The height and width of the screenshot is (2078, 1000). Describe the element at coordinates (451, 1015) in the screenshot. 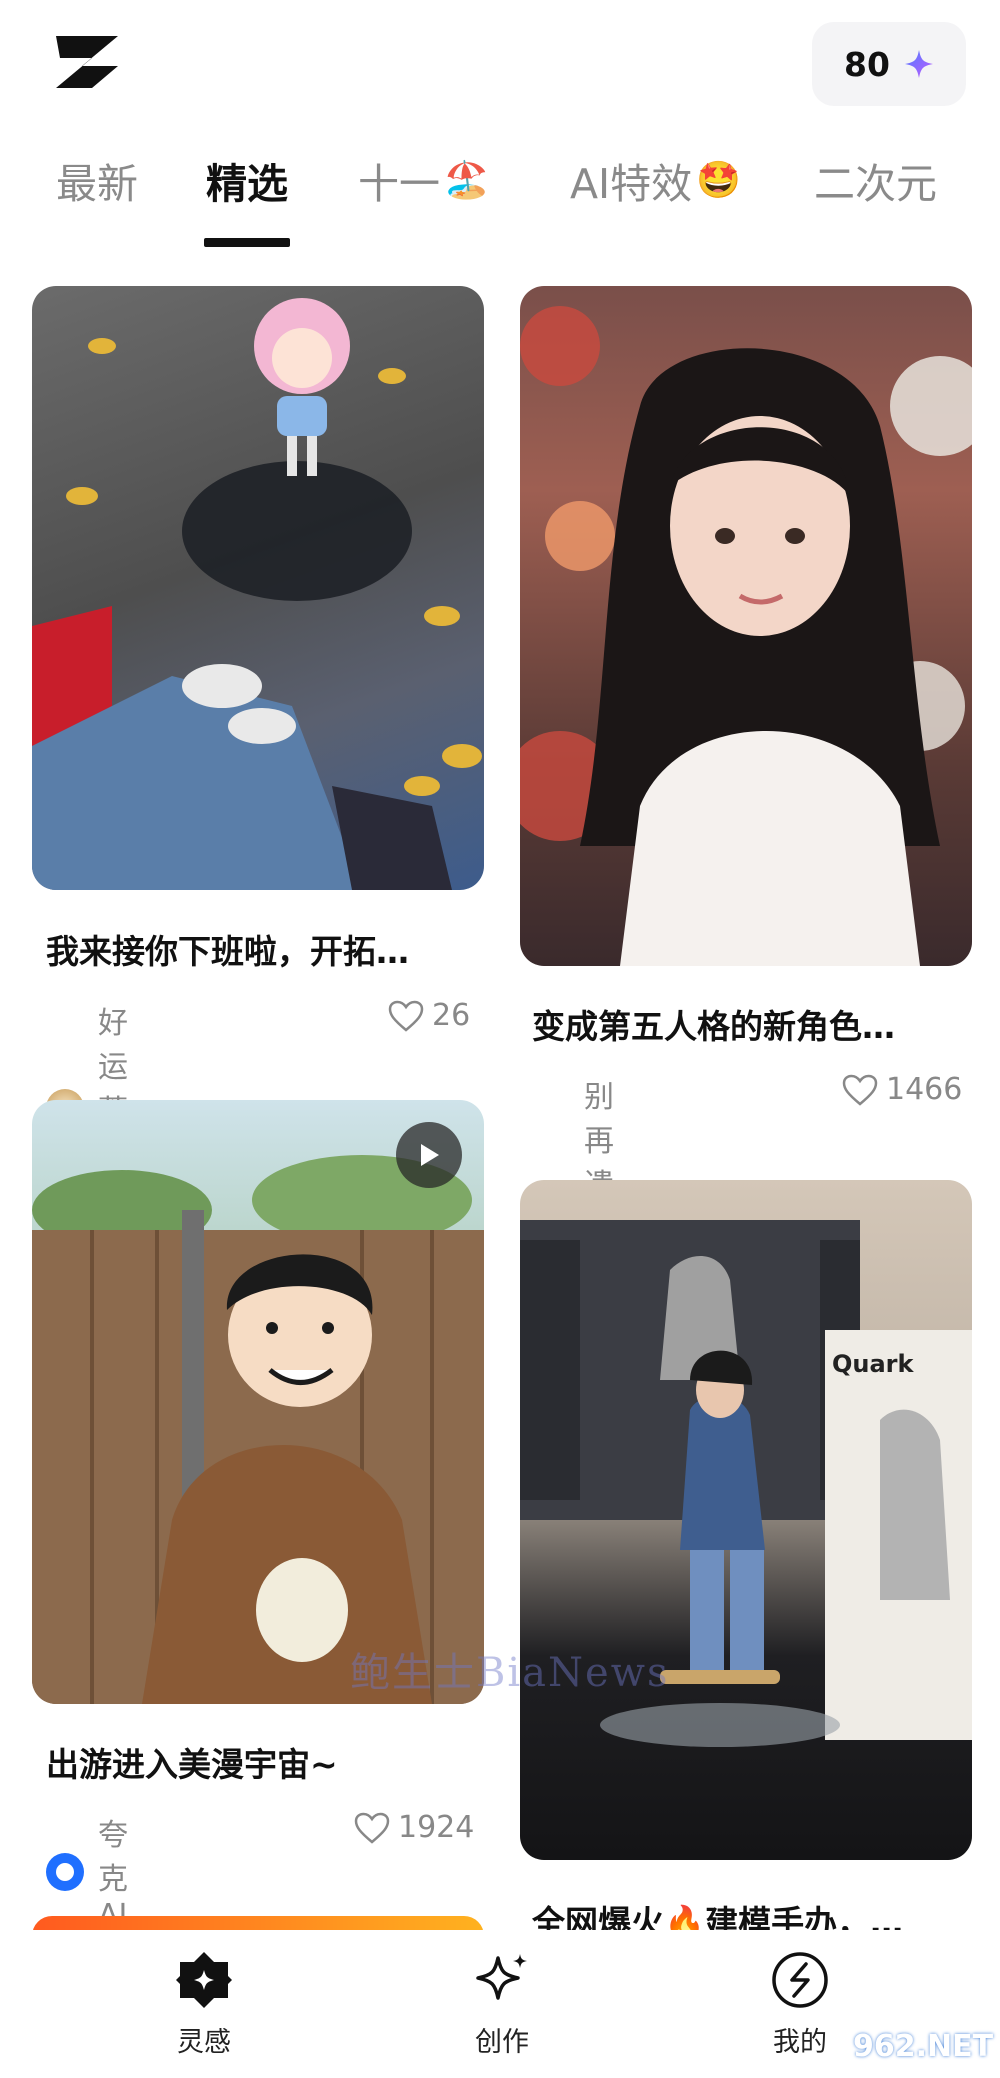

I see `like-count: 26` at that location.